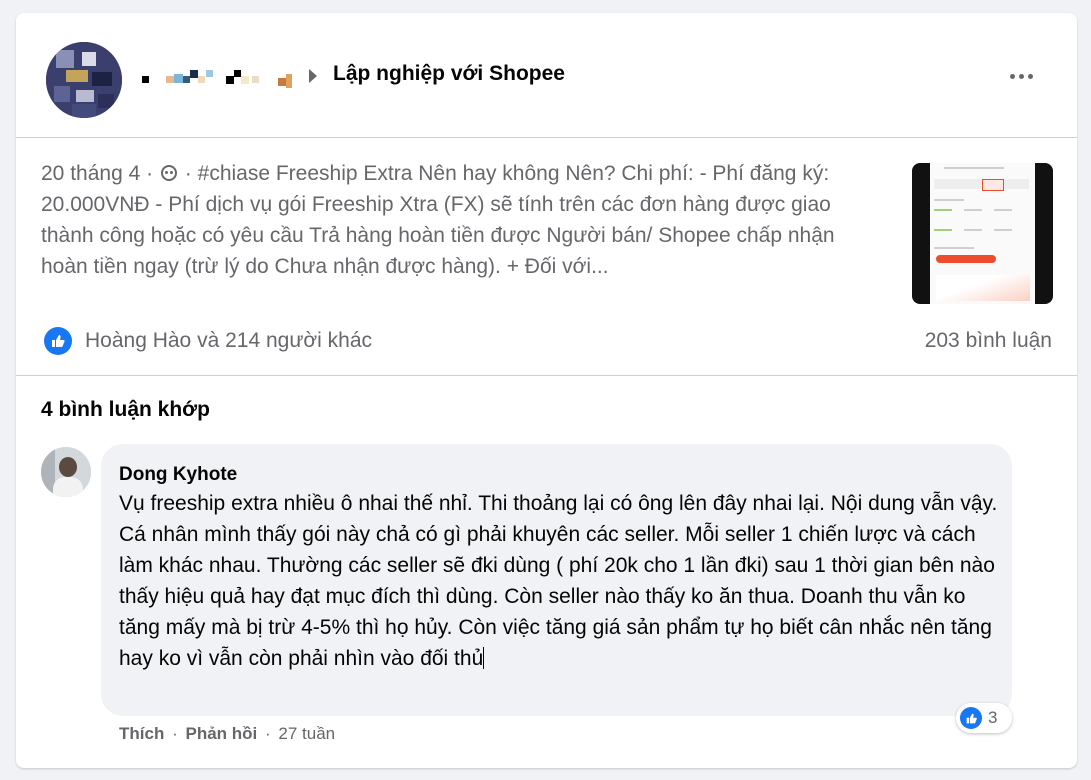 This screenshot has height=780, width=1091. I want to click on comment-actions: Thích · Phản hồi · 27 tuần, so click(227, 734).